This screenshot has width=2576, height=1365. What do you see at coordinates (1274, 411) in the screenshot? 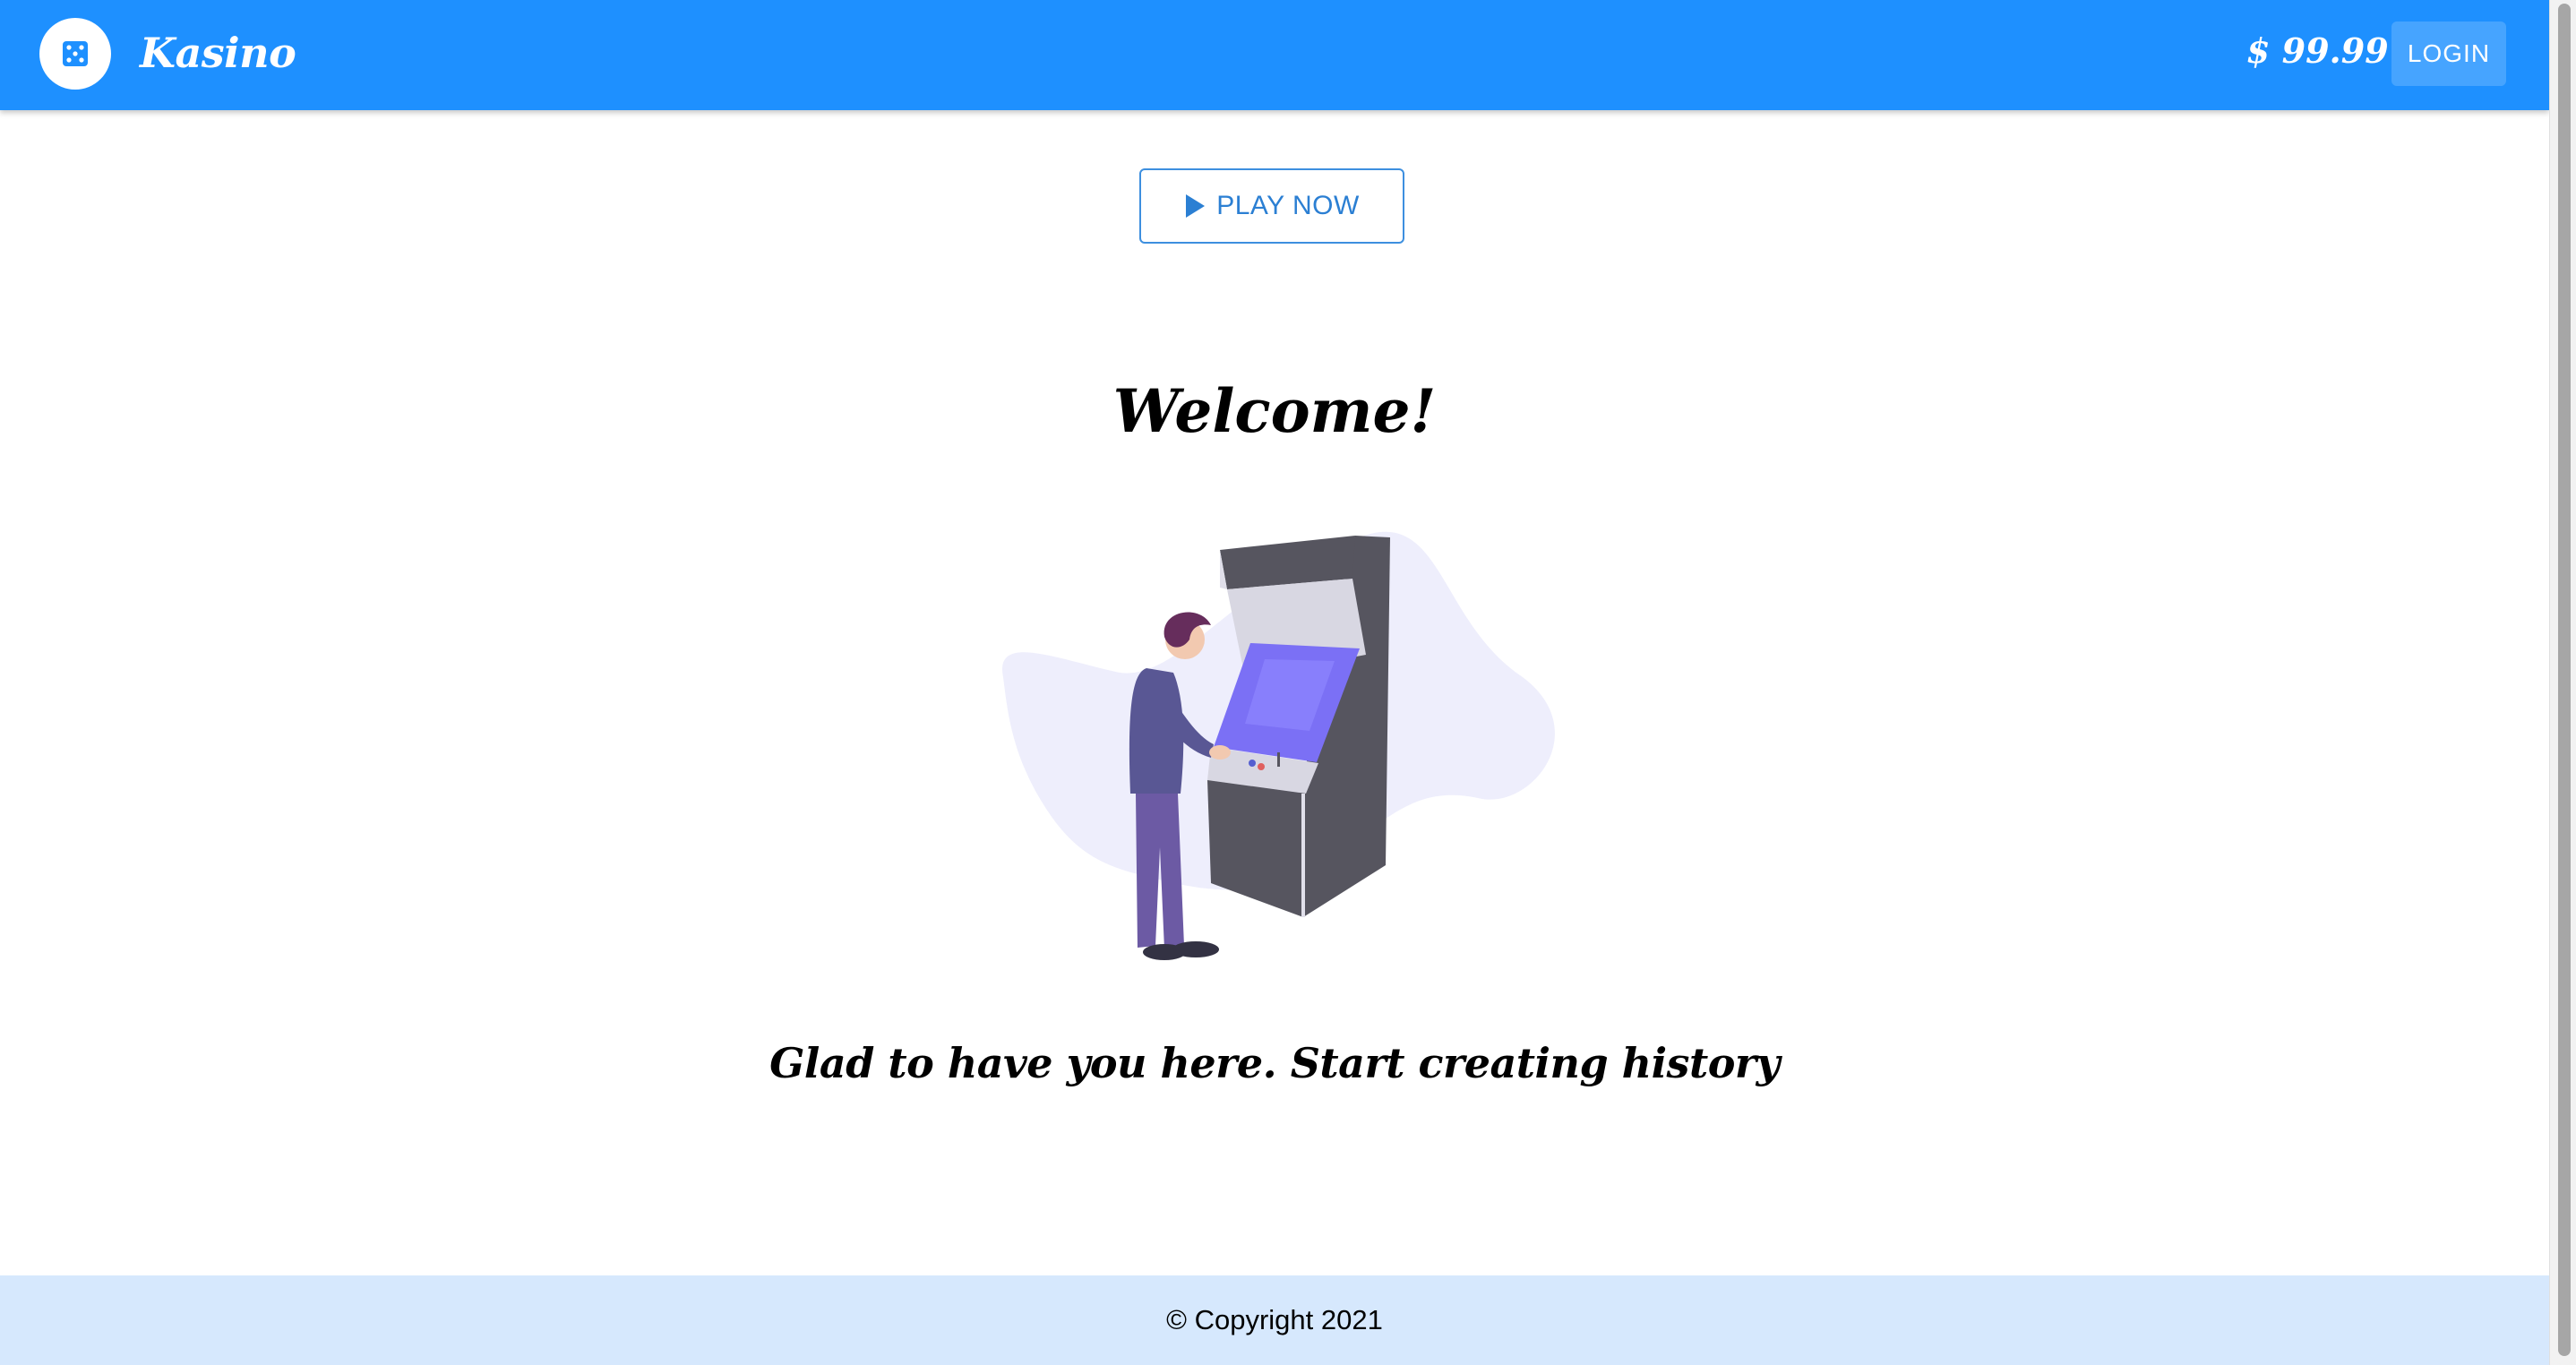
I see `welcome-heading: Welcome!` at bounding box center [1274, 411].